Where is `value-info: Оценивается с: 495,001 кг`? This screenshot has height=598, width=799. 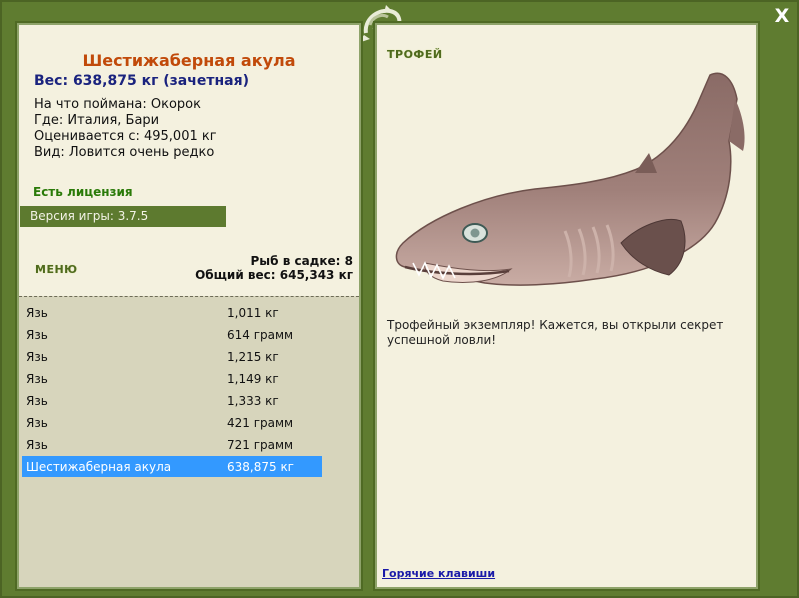 value-info: Оценивается с: 495,001 кг is located at coordinates (125, 136).